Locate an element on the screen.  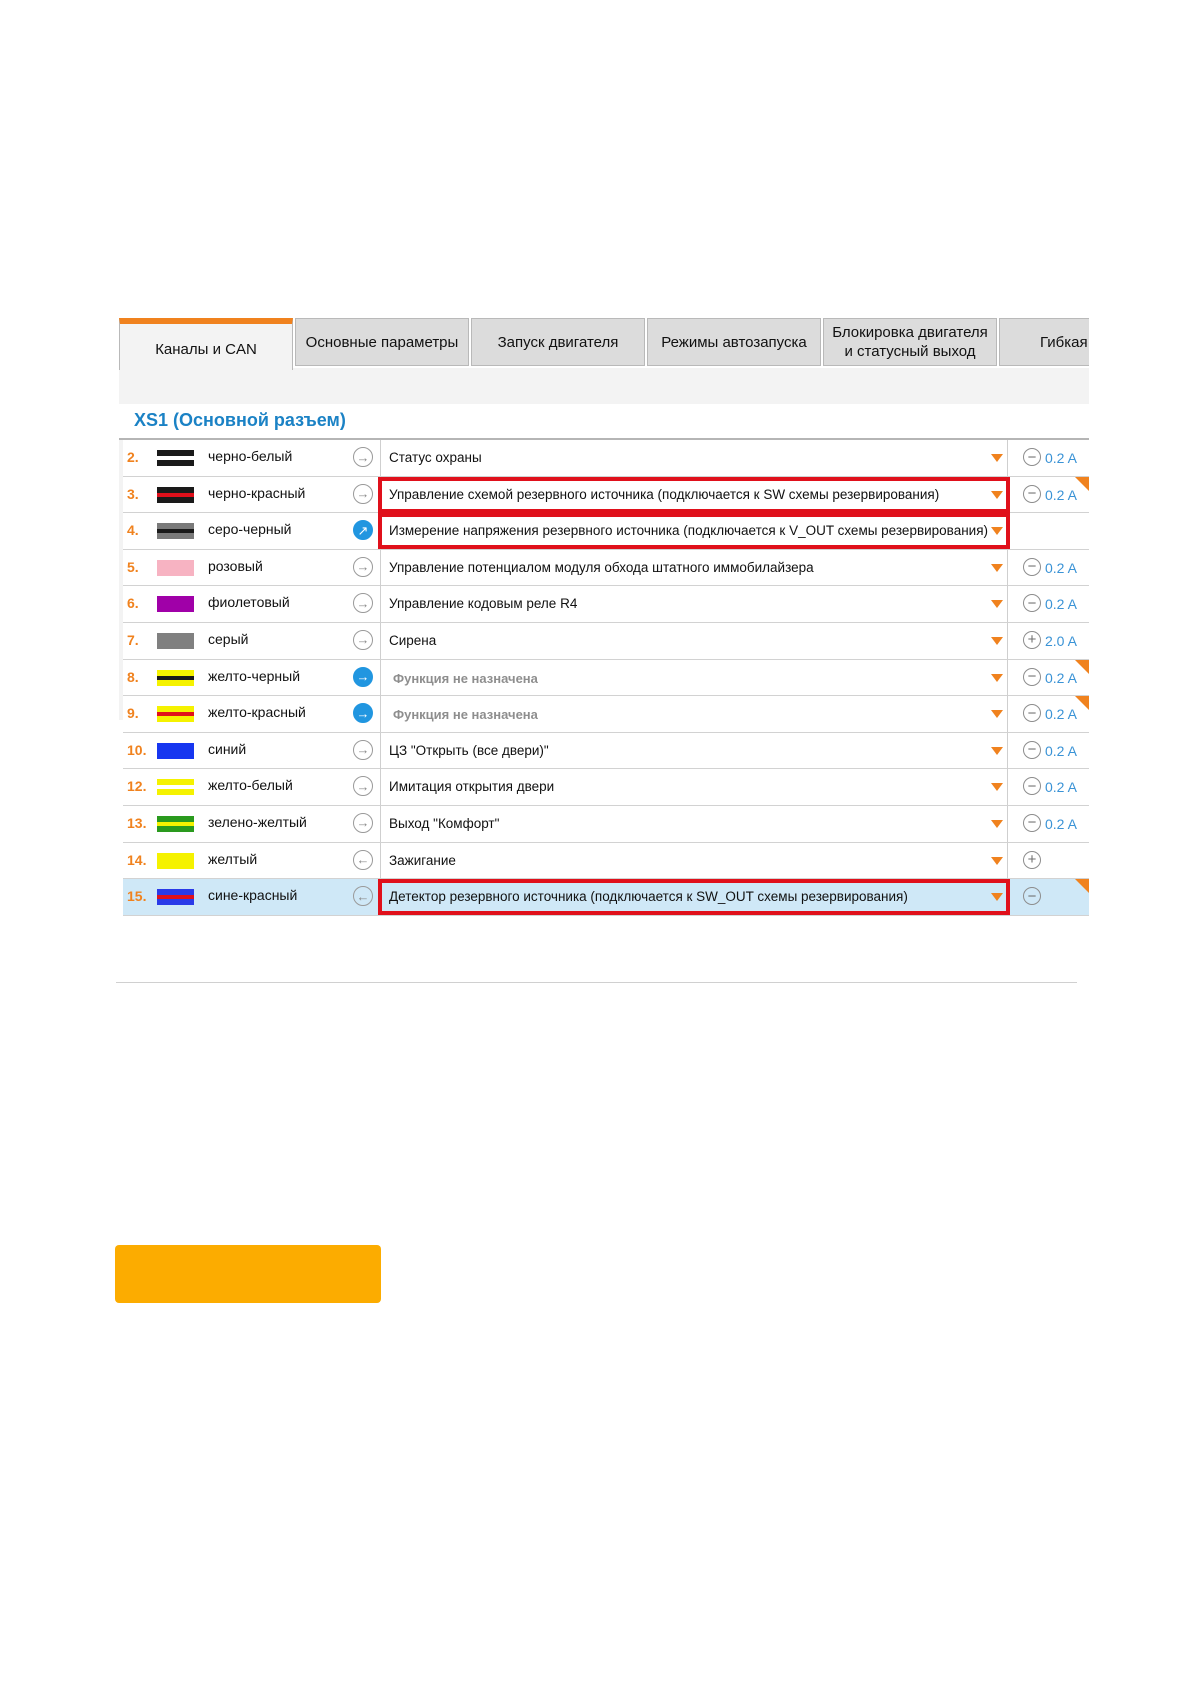
tab-label: Основные параметры is located at coordinates (382, 342).